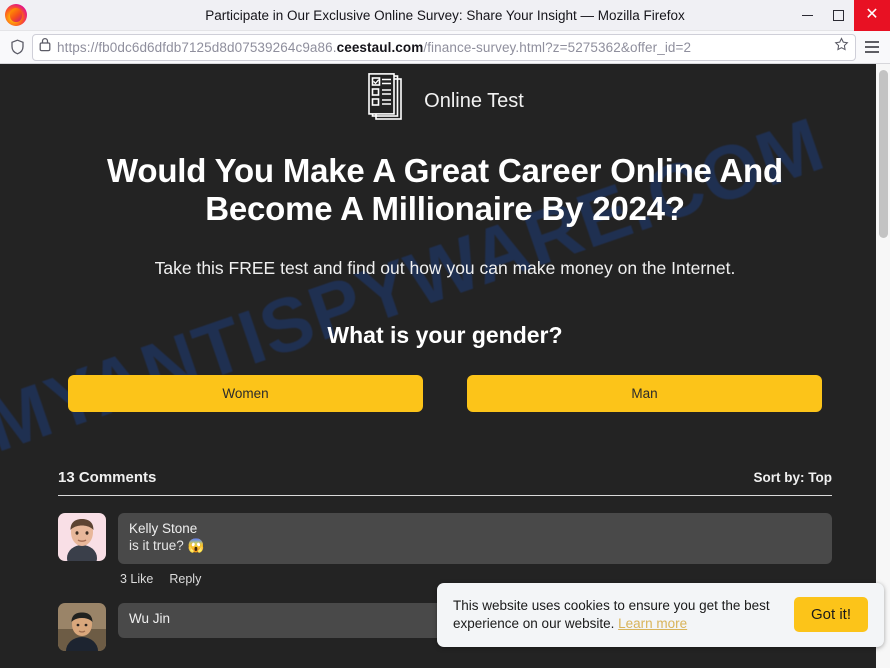 The width and height of the screenshot is (890, 669). Describe the element at coordinates (45, 47) in the screenshot. I see `lock-icon` at that location.